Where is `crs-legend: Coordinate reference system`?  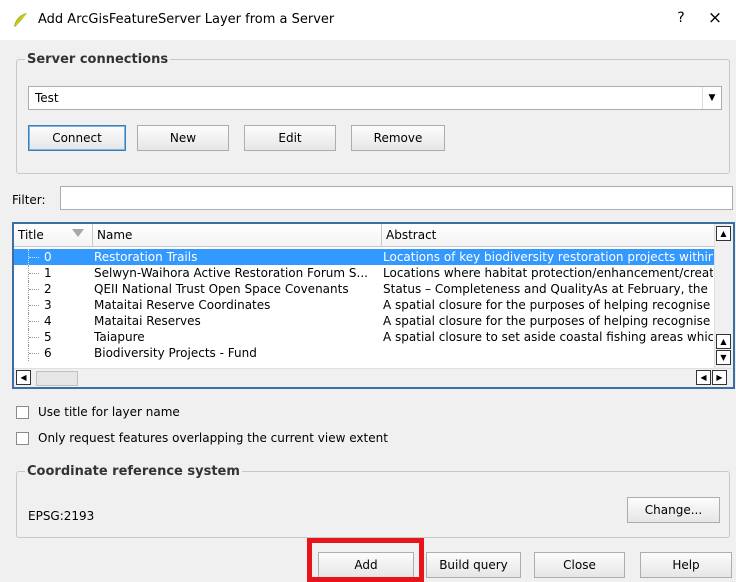 crs-legend: Coordinate reference system is located at coordinates (133, 471).